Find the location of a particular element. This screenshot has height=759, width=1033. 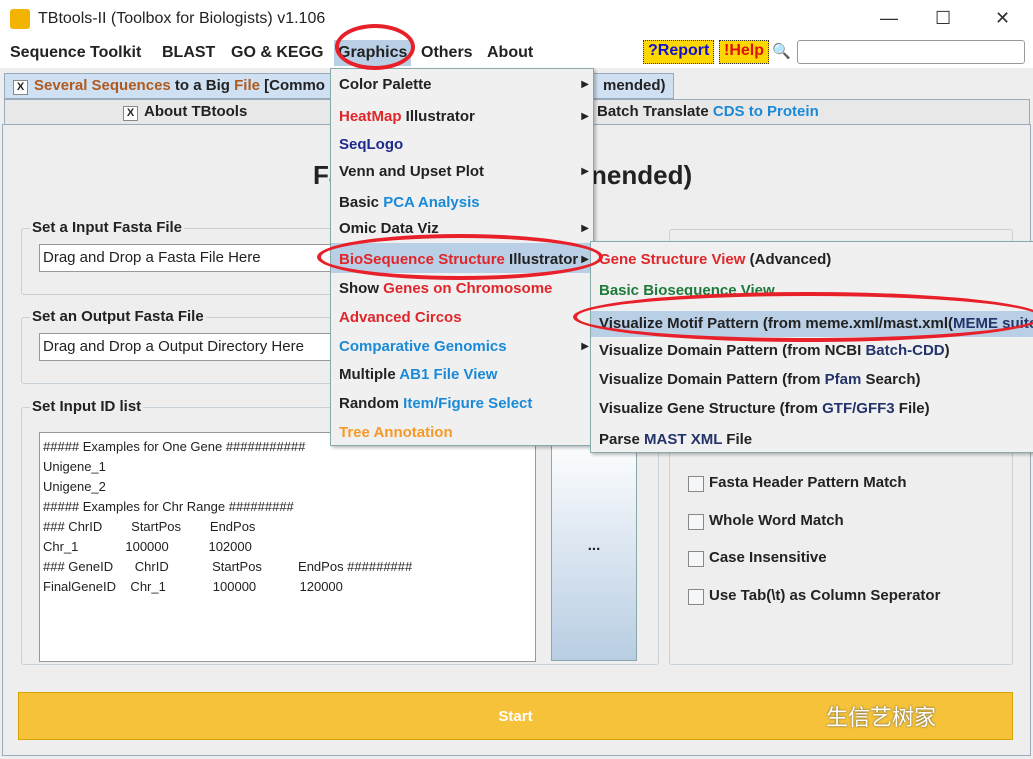

search-icon: 🔍 is located at coordinates (781, 51).